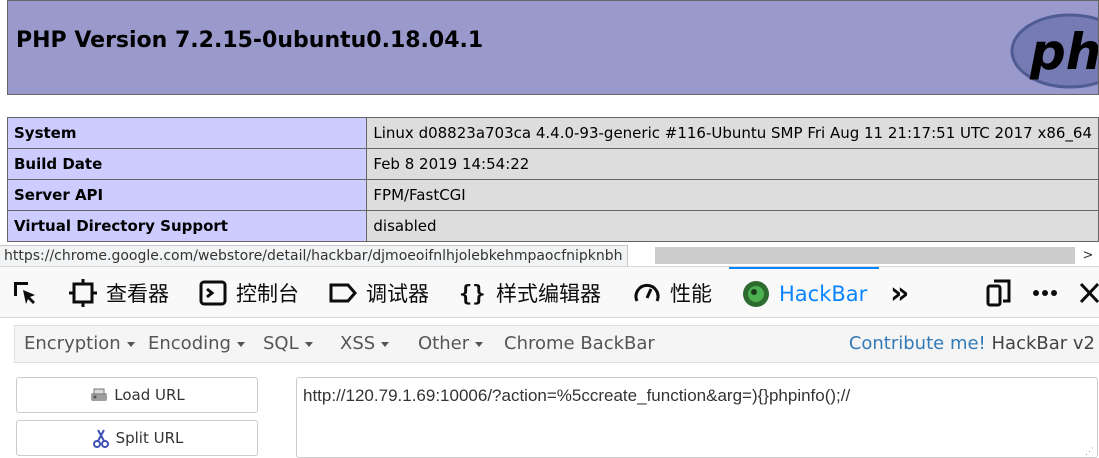 This screenshot has height=458, width=1099. I want to click on style-editor-icon: {}, so click(472, 294).